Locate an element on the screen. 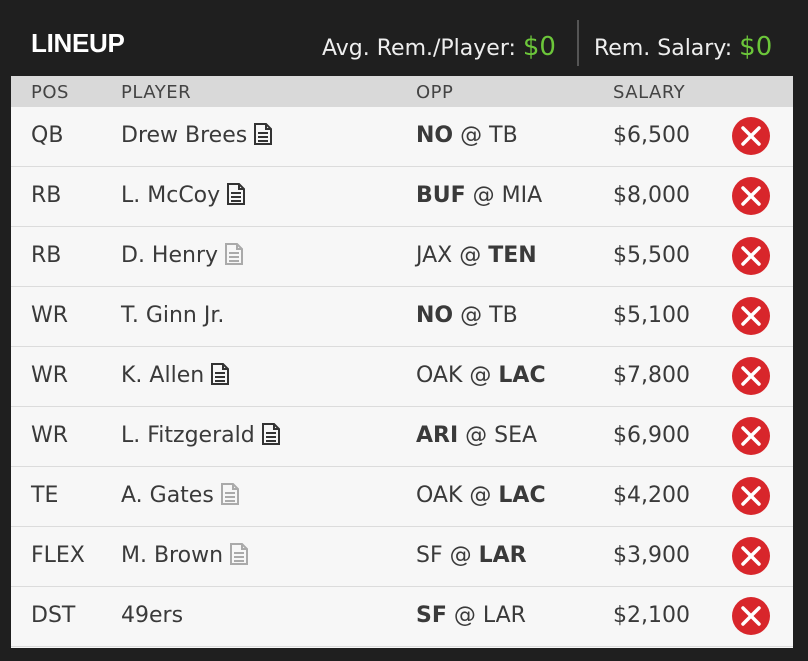 This screenshot has width=808, height=661. away-team: OAK is located at coordinates (439, 495).